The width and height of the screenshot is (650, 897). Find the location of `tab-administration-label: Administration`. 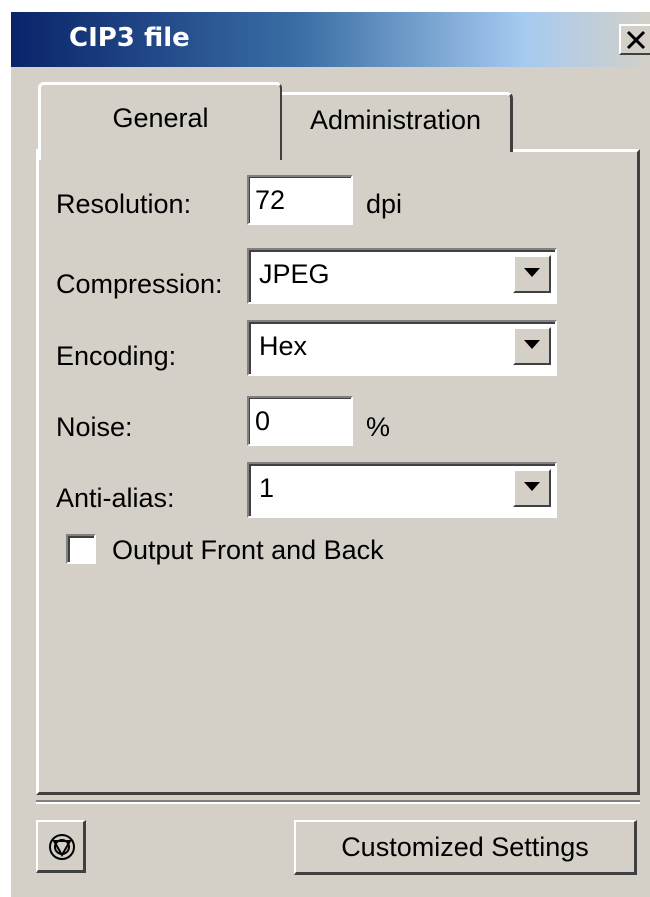

tab-administration-label: Administration is located at coordinates (395, 120).